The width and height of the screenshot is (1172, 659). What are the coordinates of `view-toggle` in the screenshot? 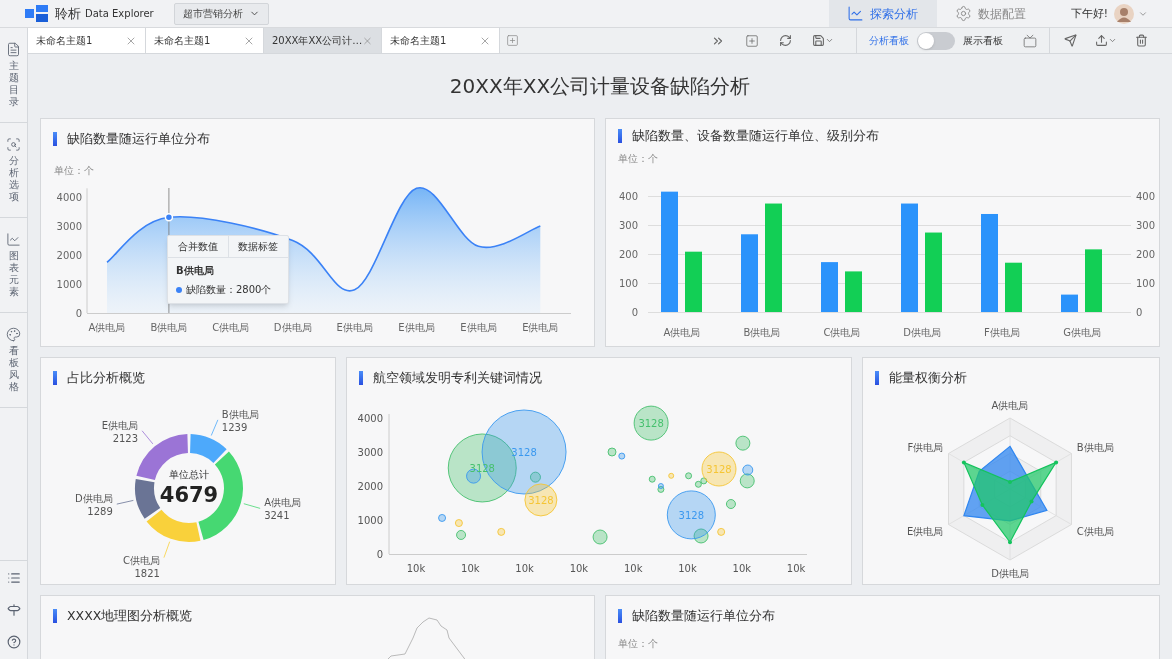 It's located at (936, 40).